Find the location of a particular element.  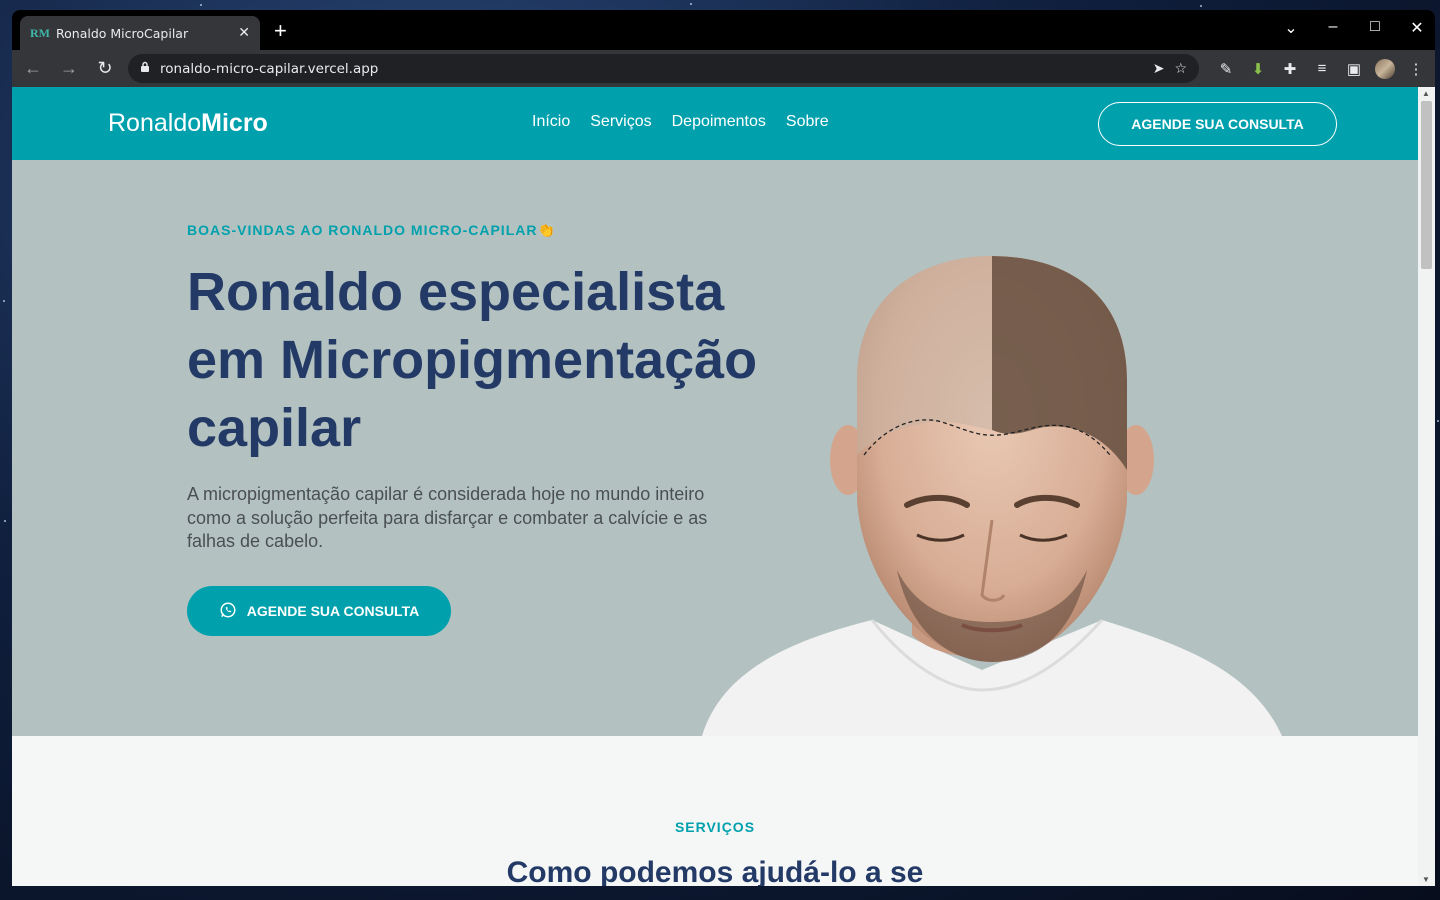

tab-strip: RM Ronaldo MicroCapilar ✕ + ⌄ – □ ✕ is located at coordinates (723, 30).